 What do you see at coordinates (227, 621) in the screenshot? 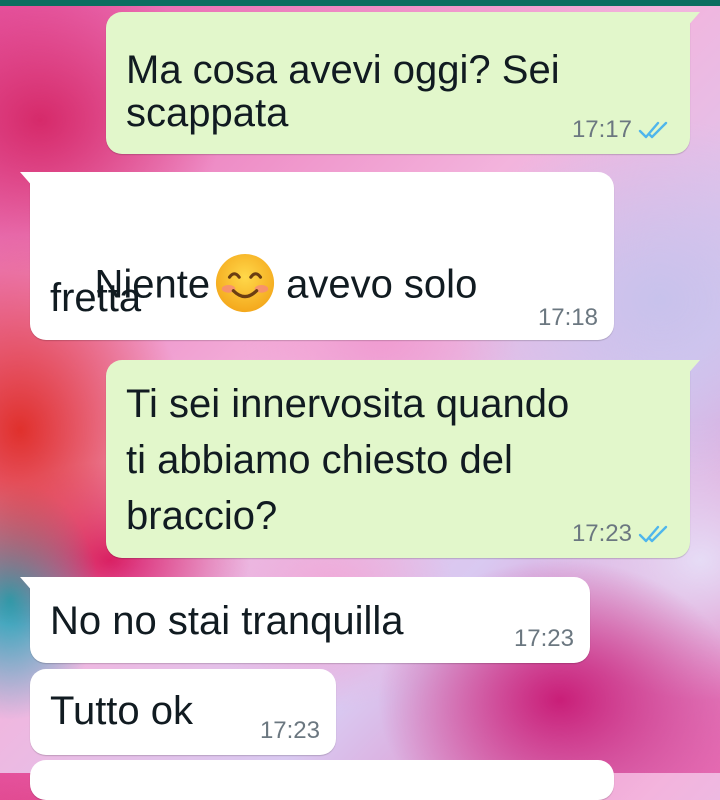
I see `message-text-line: No no stai tranquilla` at bounding box center [227, 621].